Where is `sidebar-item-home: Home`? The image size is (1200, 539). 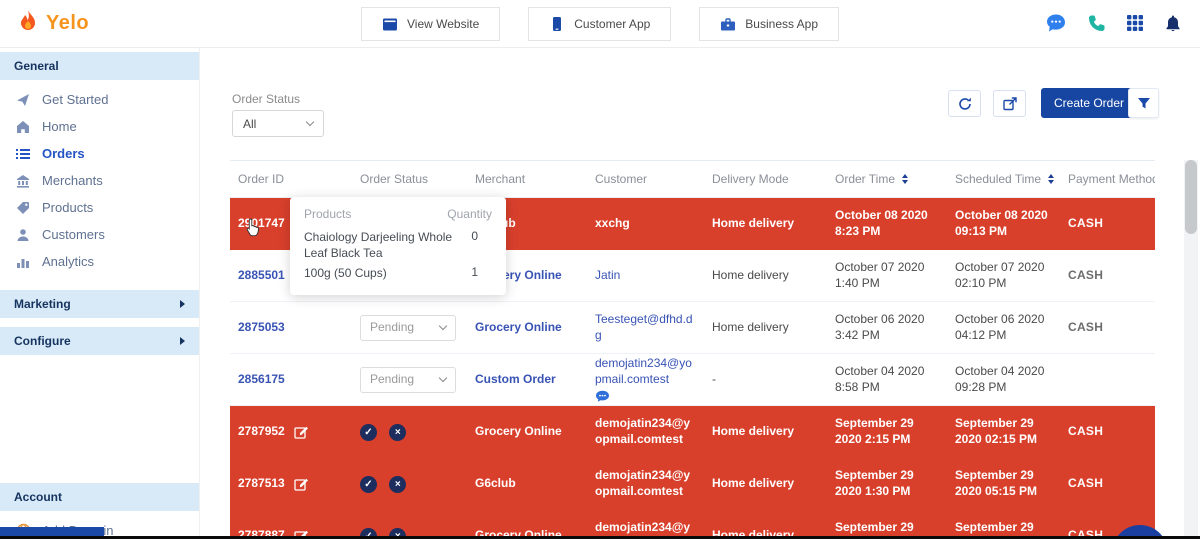 sidebar-item-home: Home is located at coordinates (99, 126).